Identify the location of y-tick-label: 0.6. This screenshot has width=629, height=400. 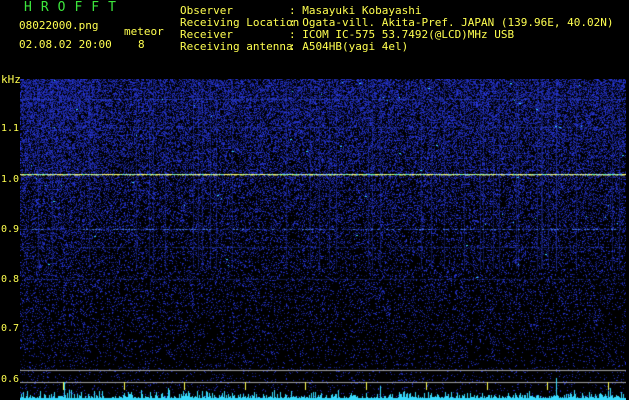
(10, 379).